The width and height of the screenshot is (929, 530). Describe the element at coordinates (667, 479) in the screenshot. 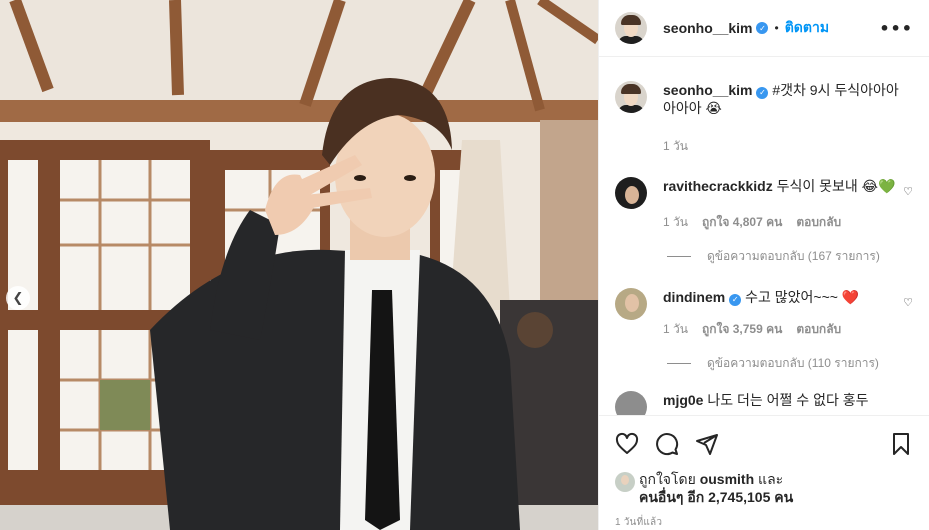

I see `likes-prefix: ถูกใจโดย` at that location.